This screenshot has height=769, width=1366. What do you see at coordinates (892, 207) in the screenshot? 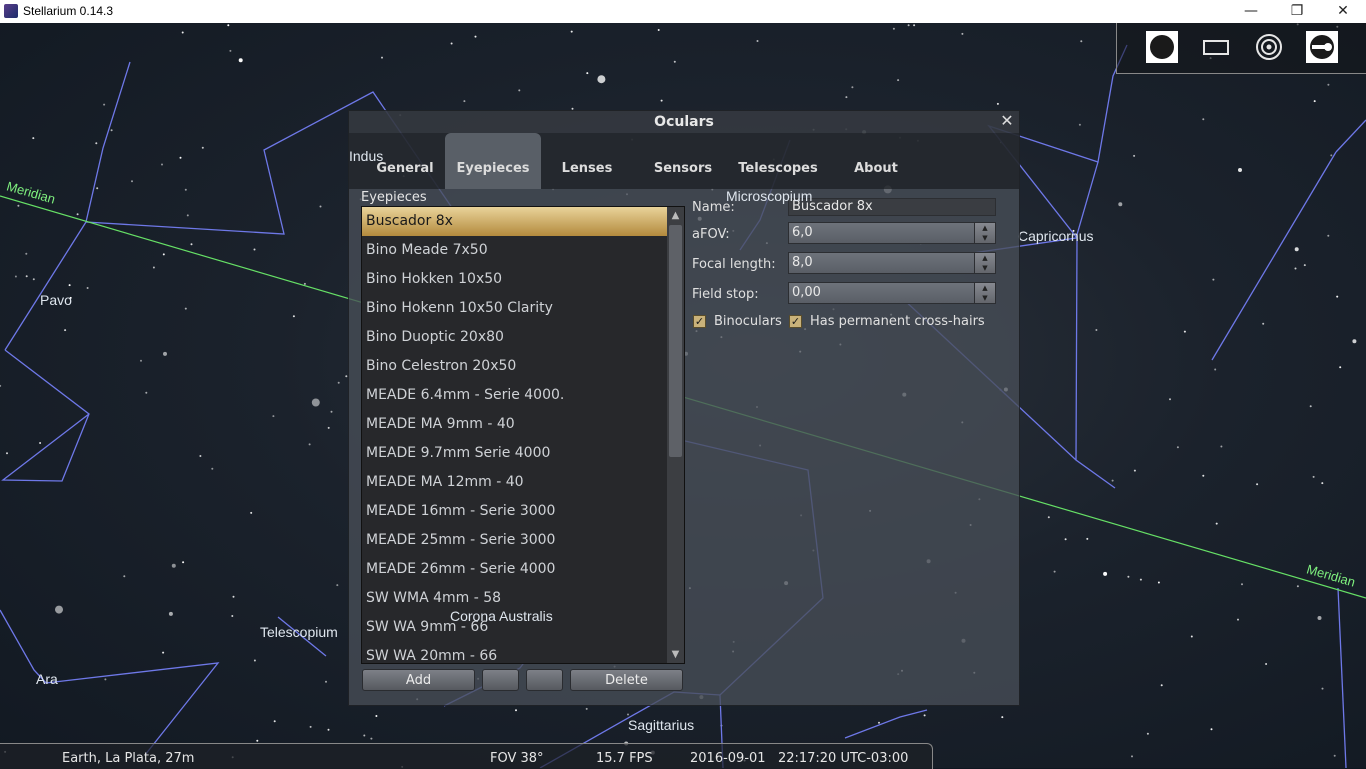
I see `name-field: Buscador 8x` at bounding box center [892, 207].